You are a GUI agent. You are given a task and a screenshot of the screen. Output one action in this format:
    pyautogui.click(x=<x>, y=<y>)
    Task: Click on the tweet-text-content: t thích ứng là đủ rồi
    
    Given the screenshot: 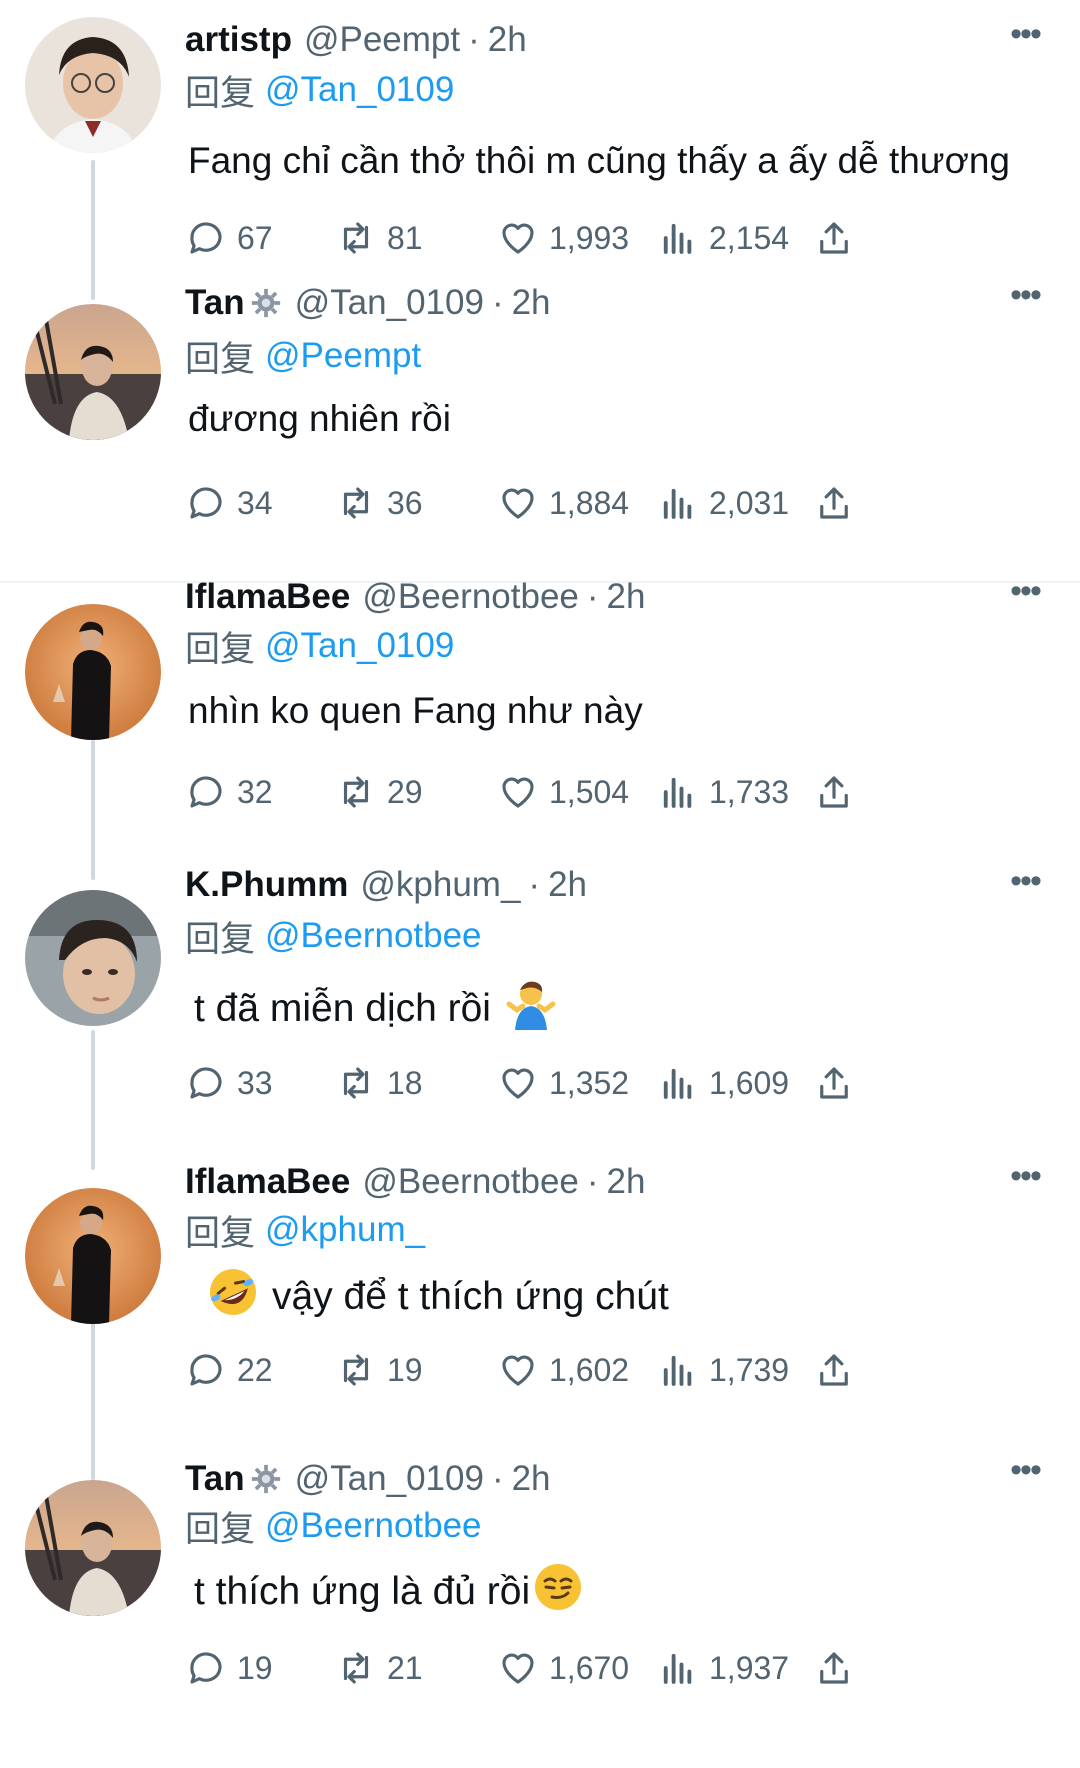 What is the action you would take?
    pyautogui.click(x=362, y=1591)
    